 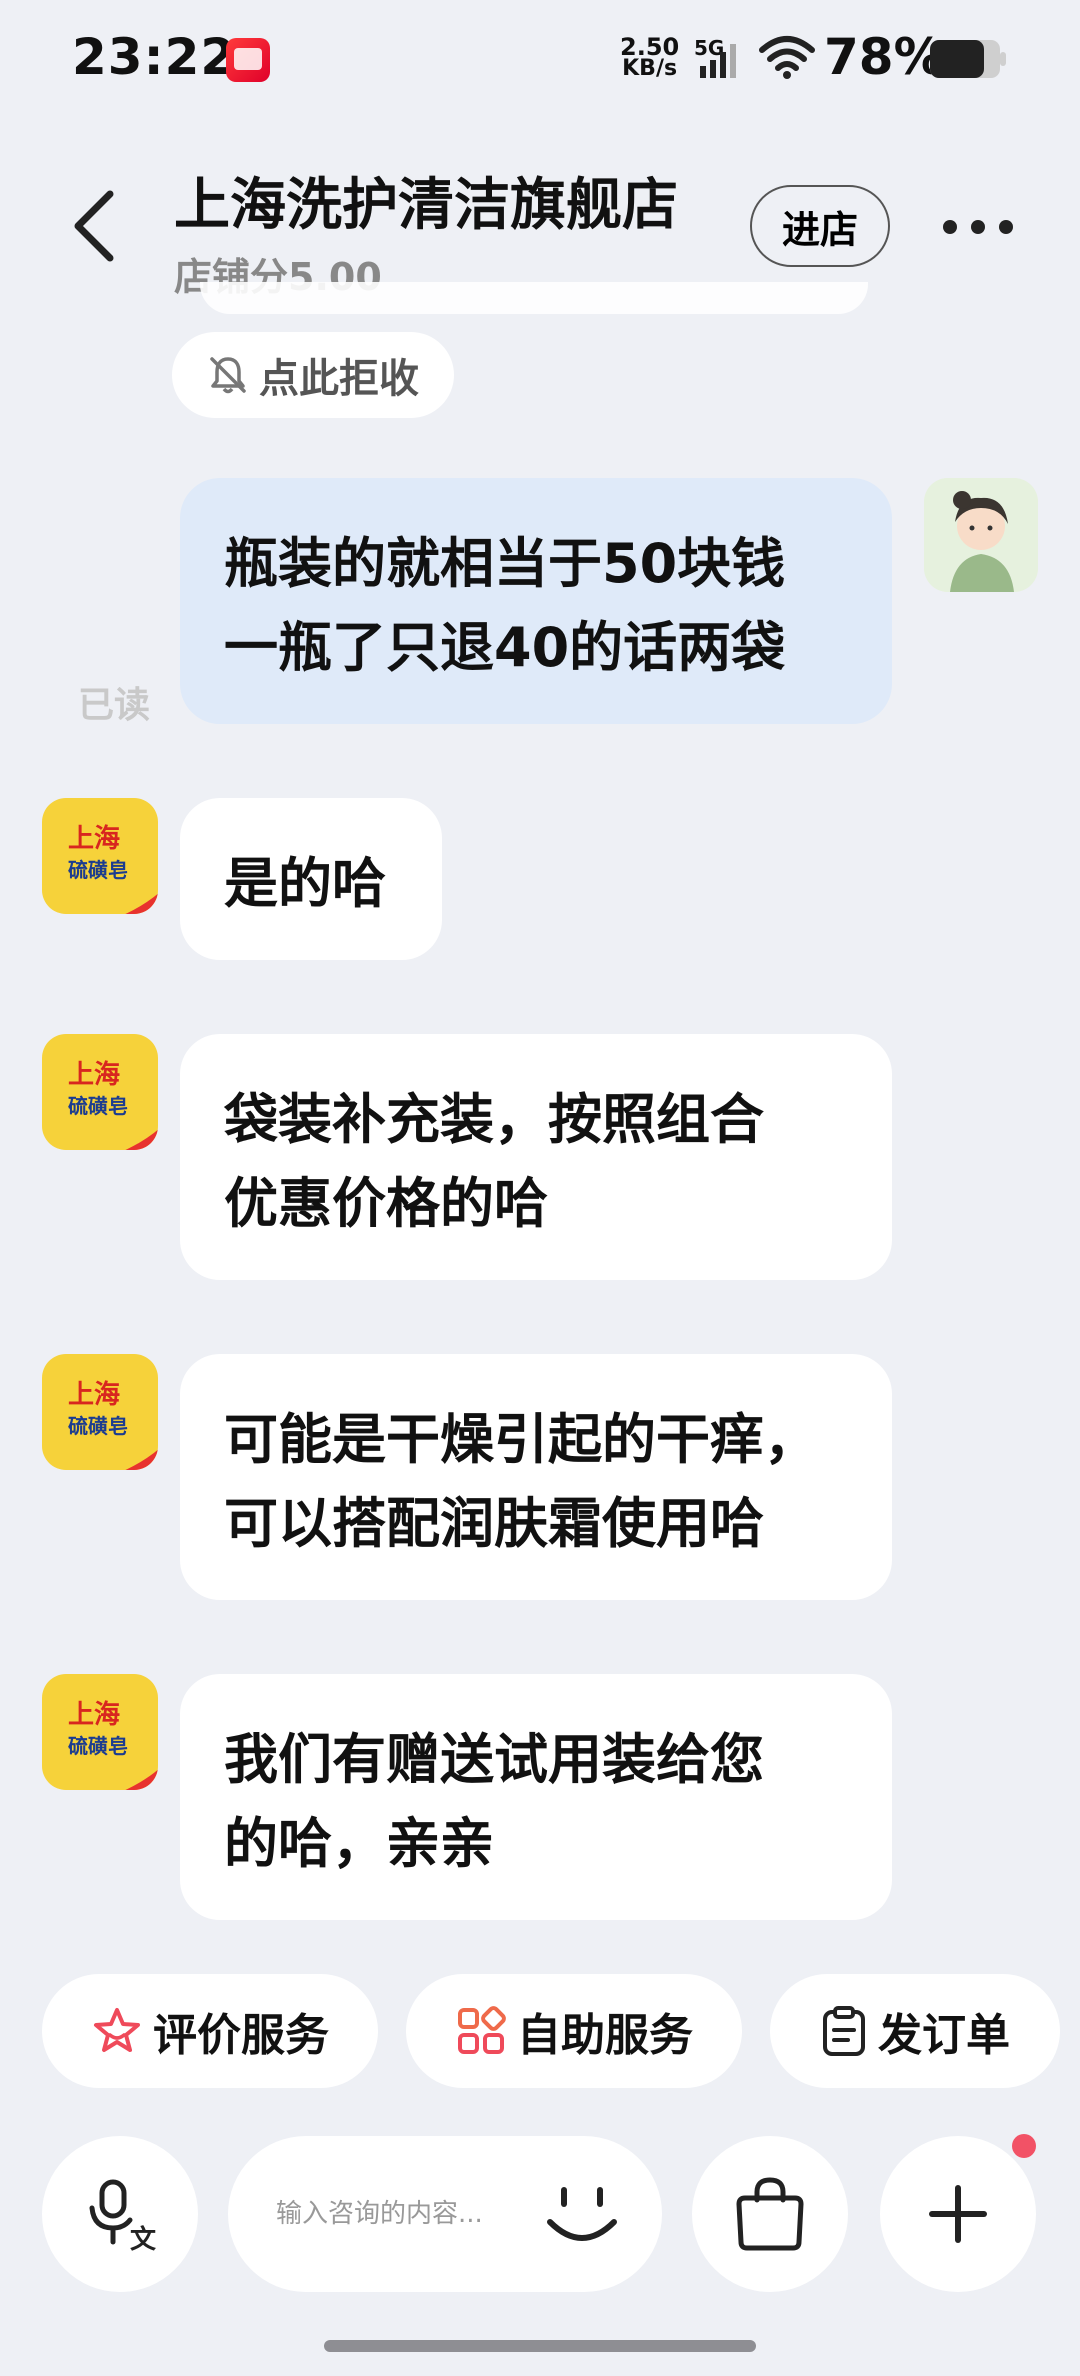 What do you see at coordinates (978, 227) in the screenshot?
I see `more-dots-icon` at bounding box center [978, 227].